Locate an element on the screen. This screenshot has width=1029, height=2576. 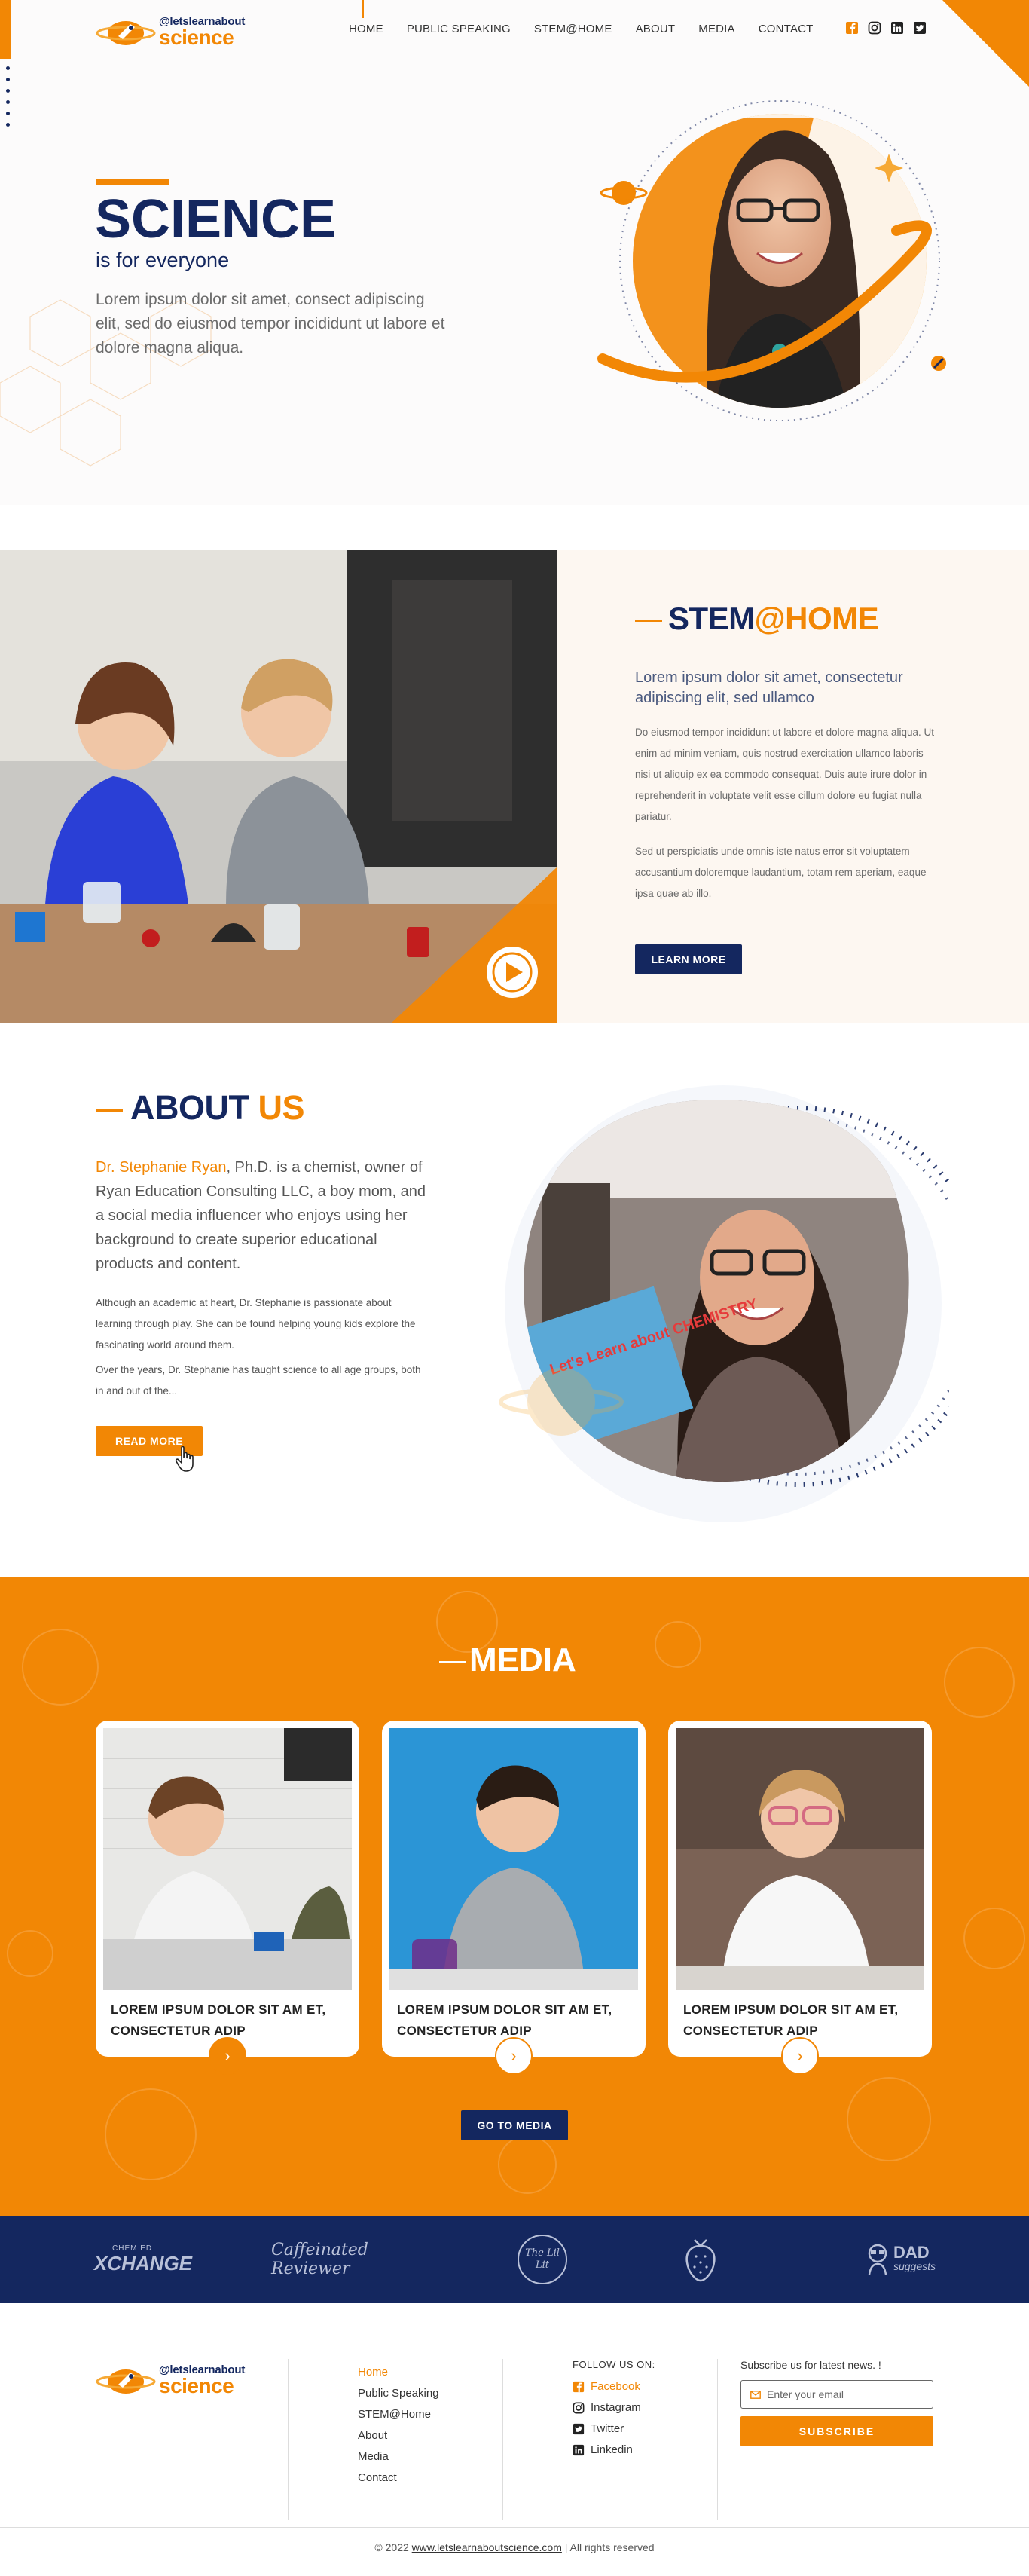
footer-social-instagram: Instagram is located at coordinates (614, 2407).